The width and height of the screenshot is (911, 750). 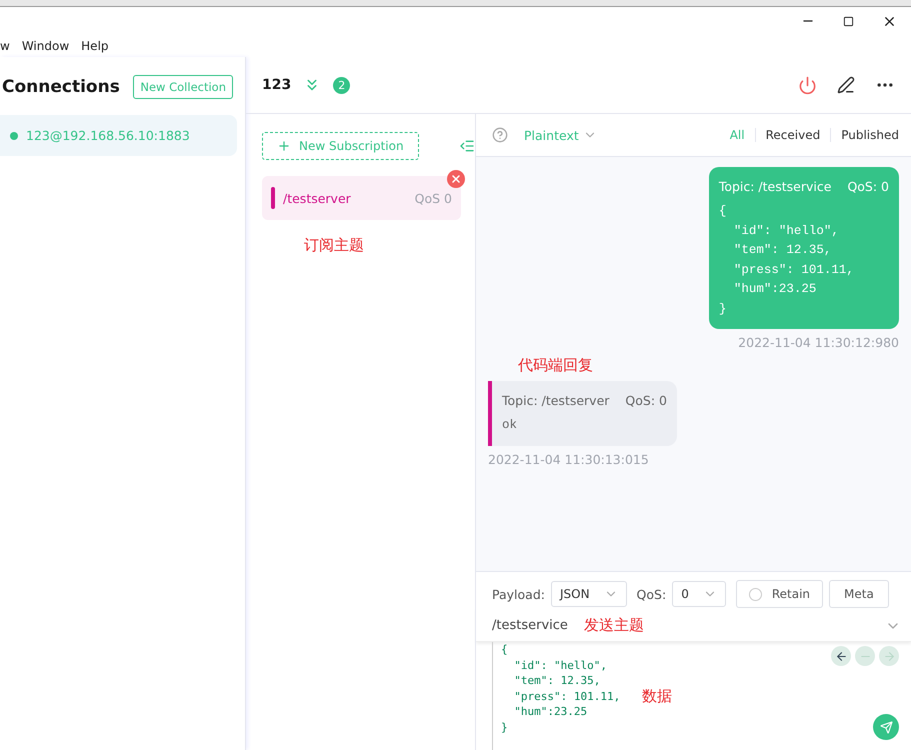 I want to click on back-icon, so click(x=841, y=656).